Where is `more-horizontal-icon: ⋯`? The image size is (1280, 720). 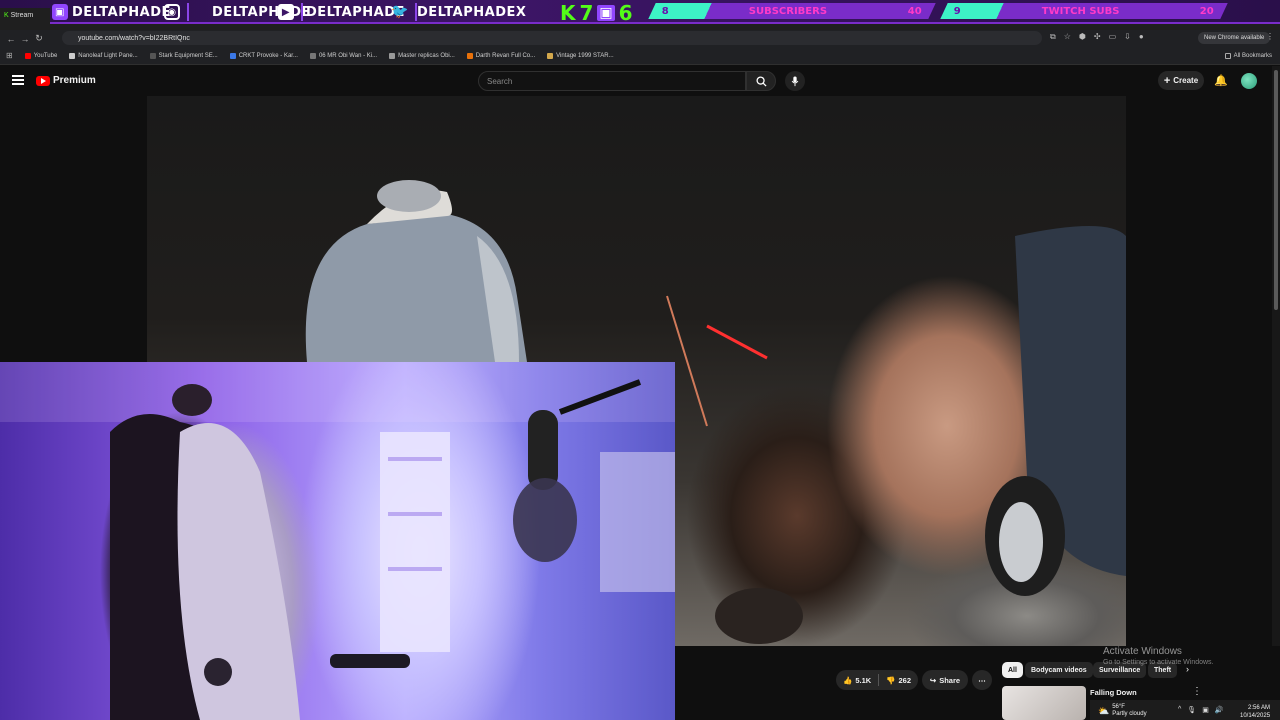 more-horizontal-icon: ⋯ is located at coordinates (982, 680).